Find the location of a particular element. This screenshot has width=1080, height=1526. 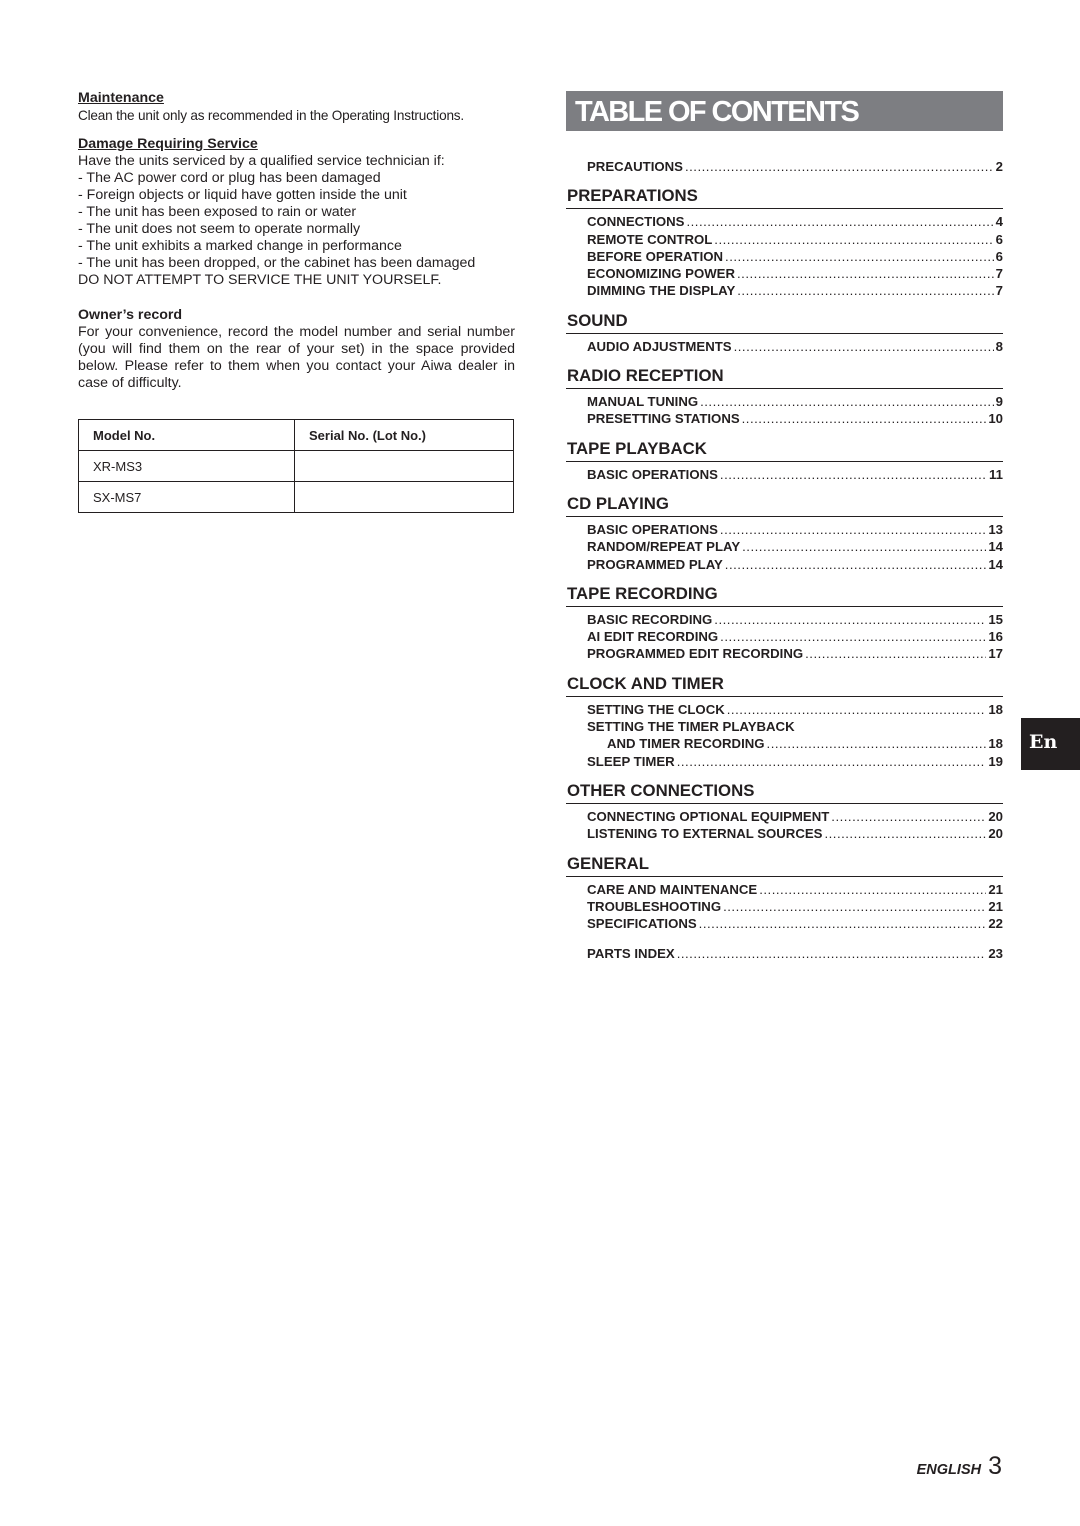

toc-entry: TROUBLESHOOTING 21 is located at coordinates (795, 906).